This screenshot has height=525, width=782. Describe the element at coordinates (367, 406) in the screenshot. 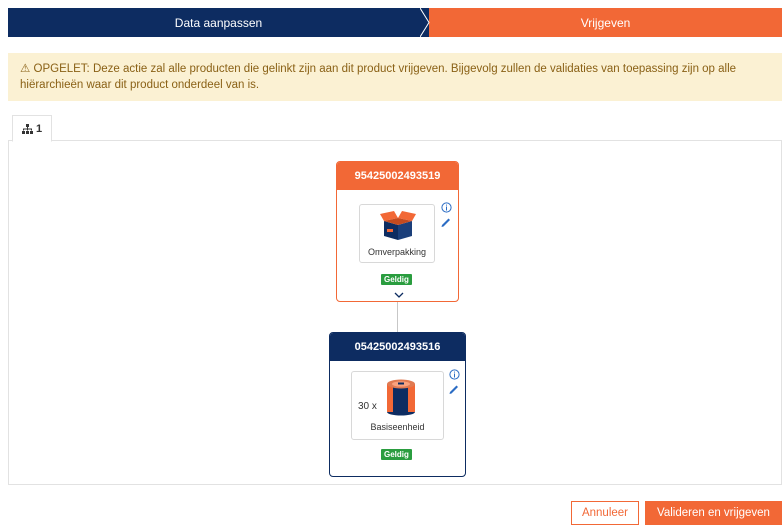

I see `child-quantity: 30 x` at that location.